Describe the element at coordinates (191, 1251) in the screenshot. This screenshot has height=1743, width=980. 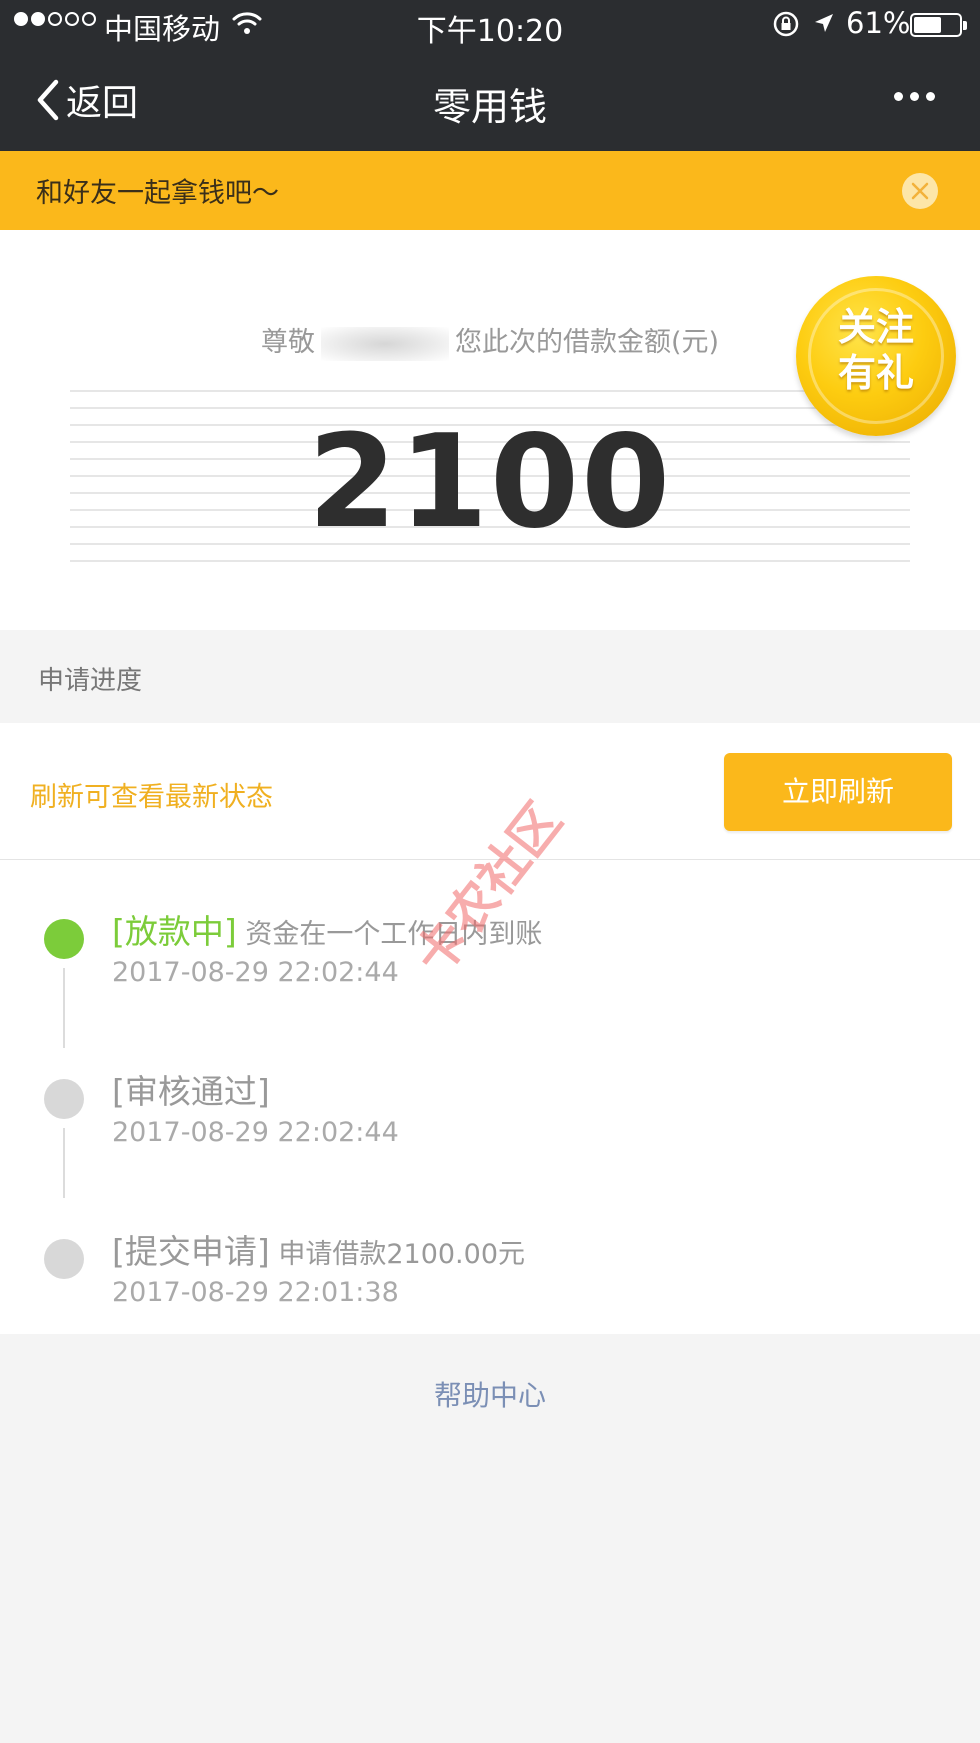
I see `timeline-status: [提交申请]` at that location.